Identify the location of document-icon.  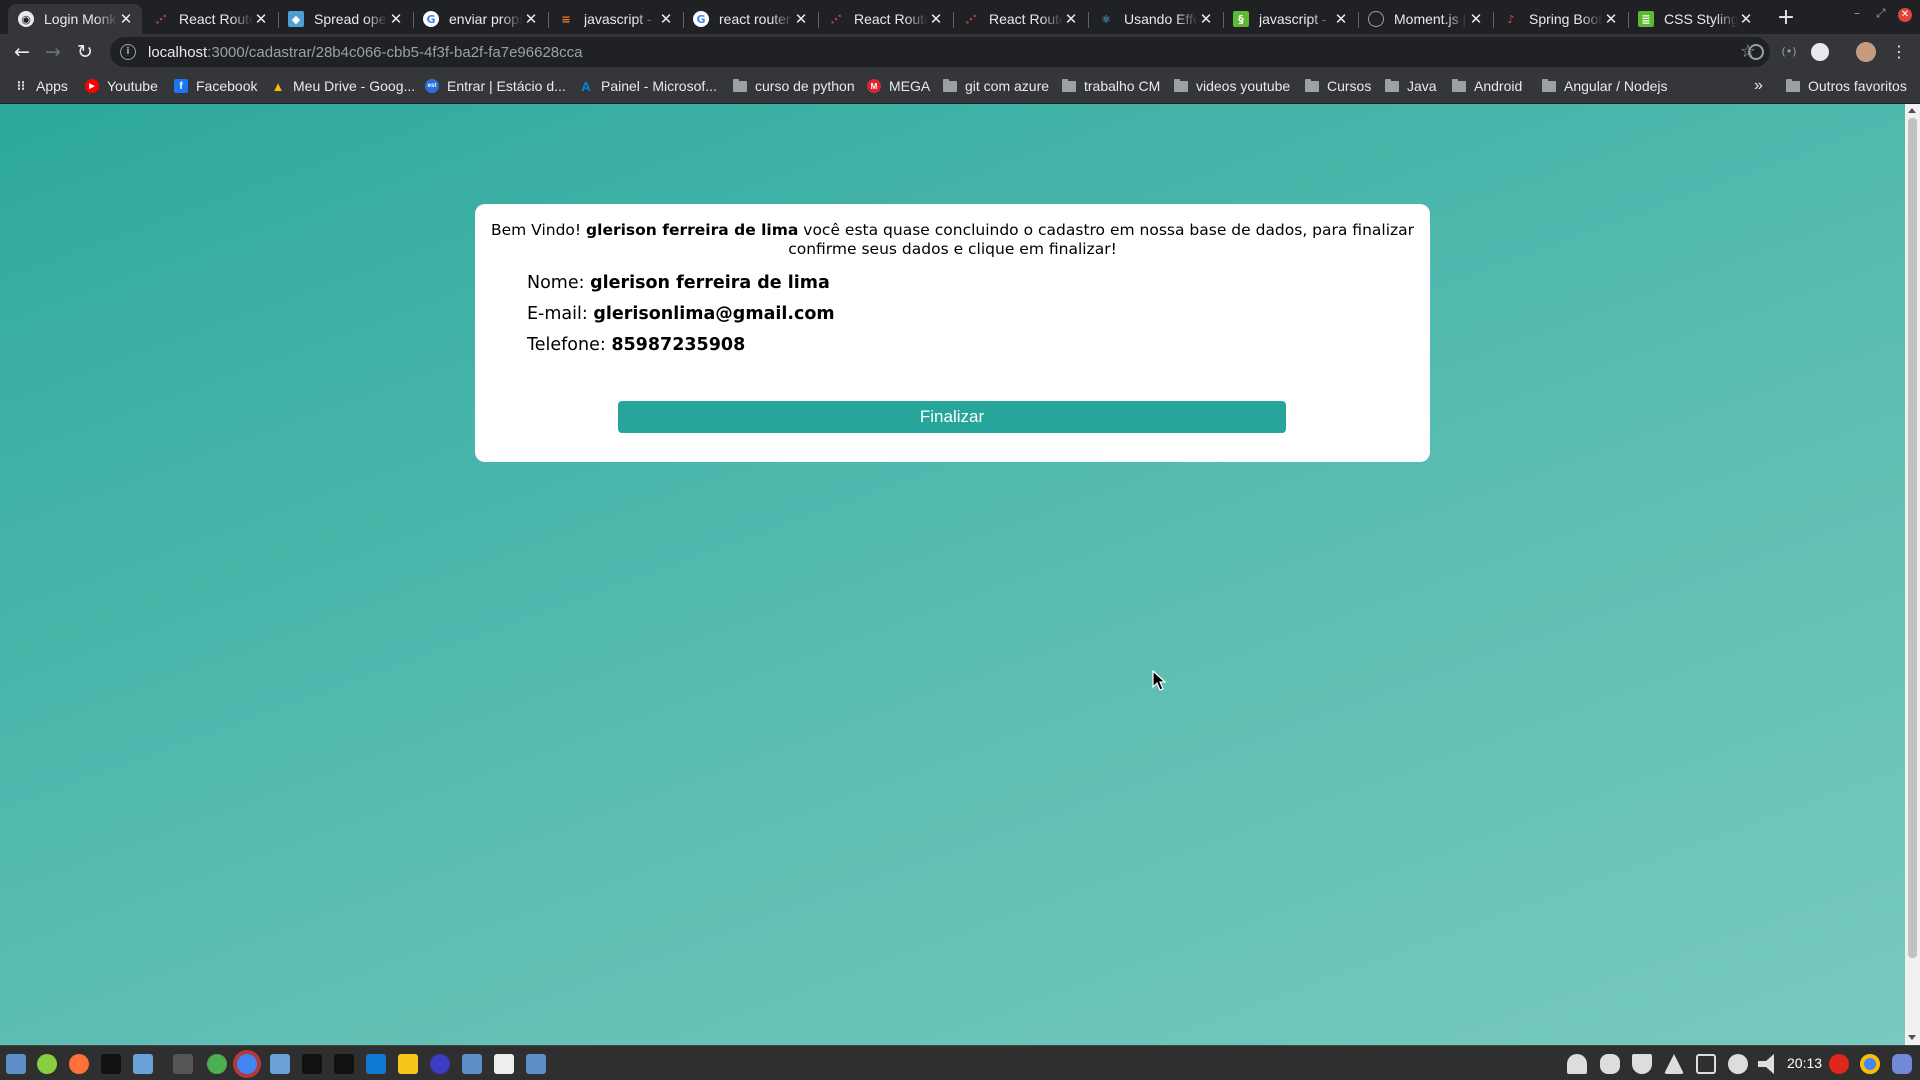
(504, 1064).